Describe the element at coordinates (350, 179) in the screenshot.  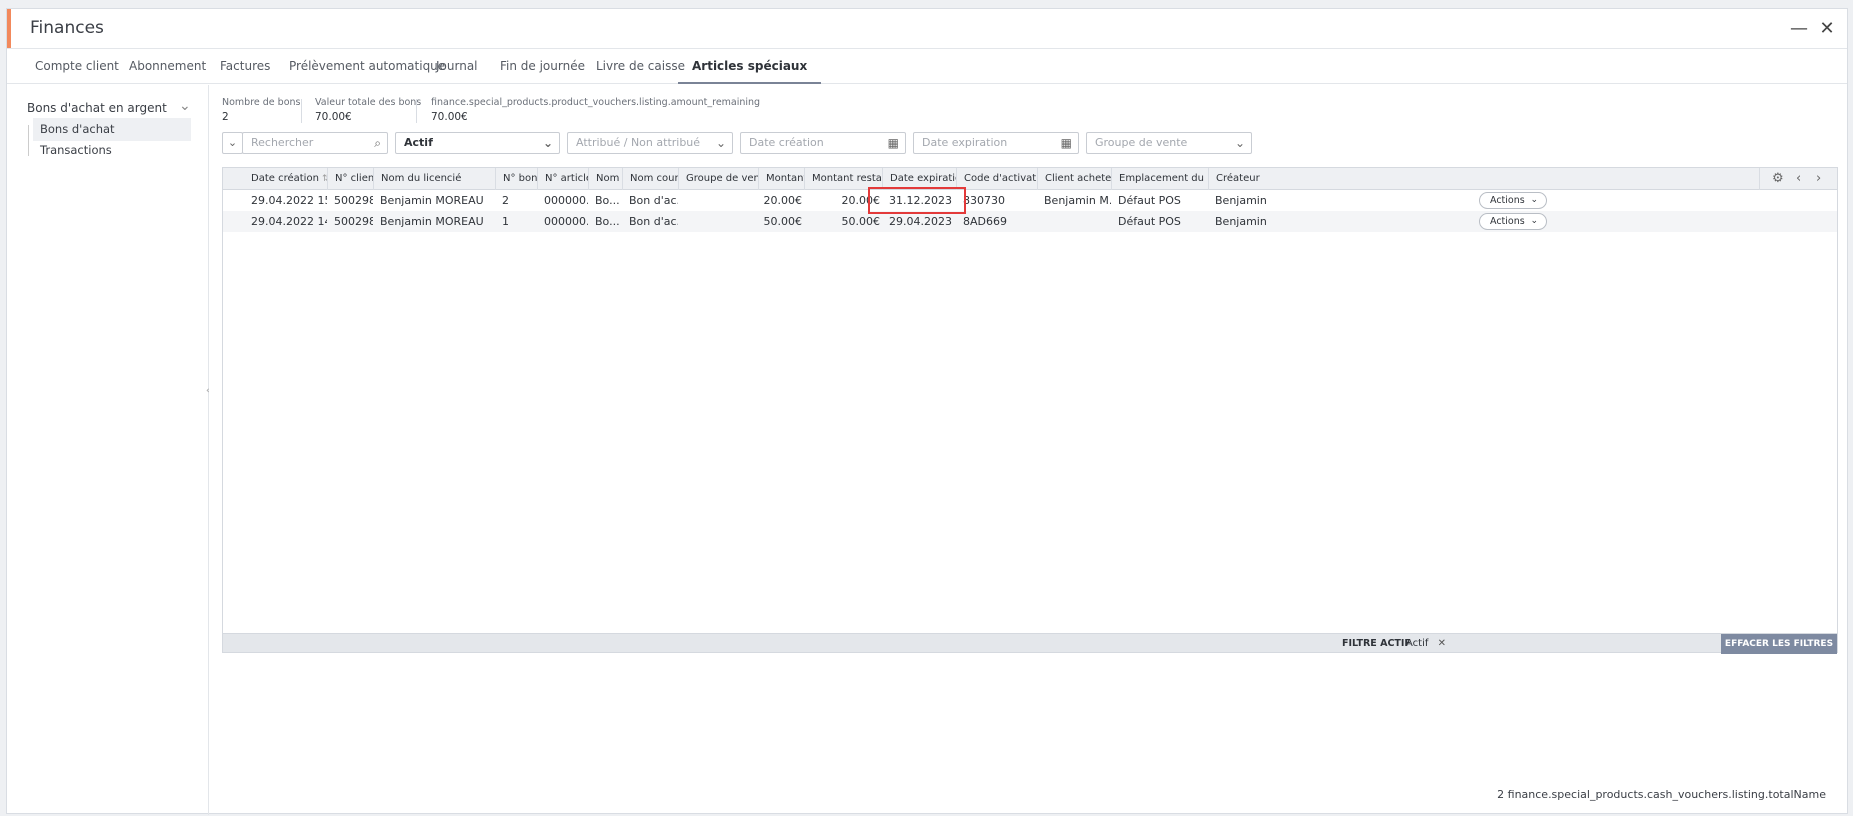
I see `column-header: N° client` at that location.